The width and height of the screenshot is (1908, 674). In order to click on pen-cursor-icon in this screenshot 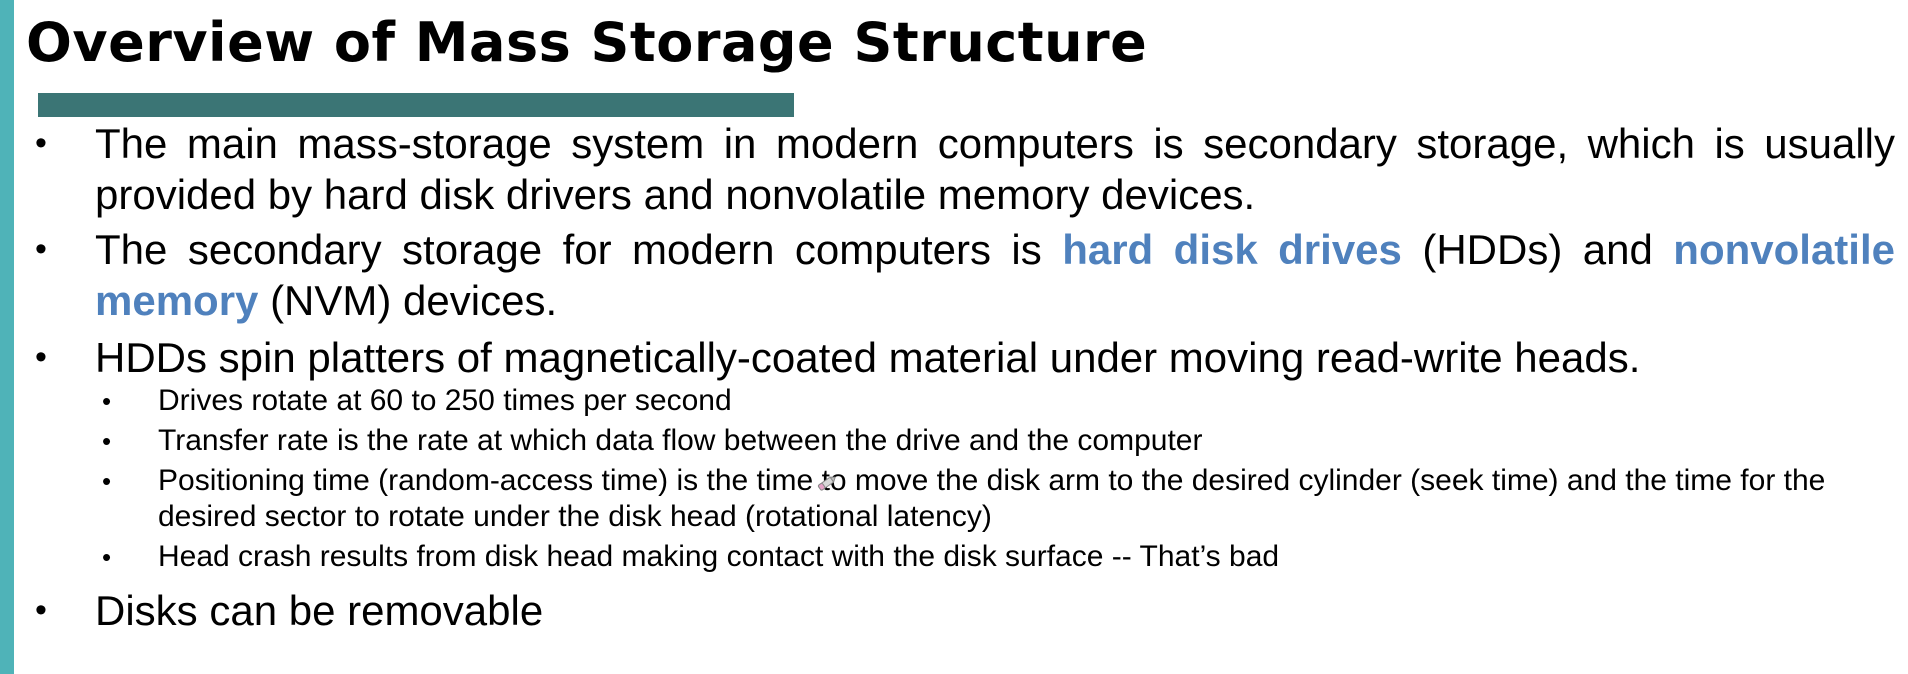, I will do `click(827, 477)`.